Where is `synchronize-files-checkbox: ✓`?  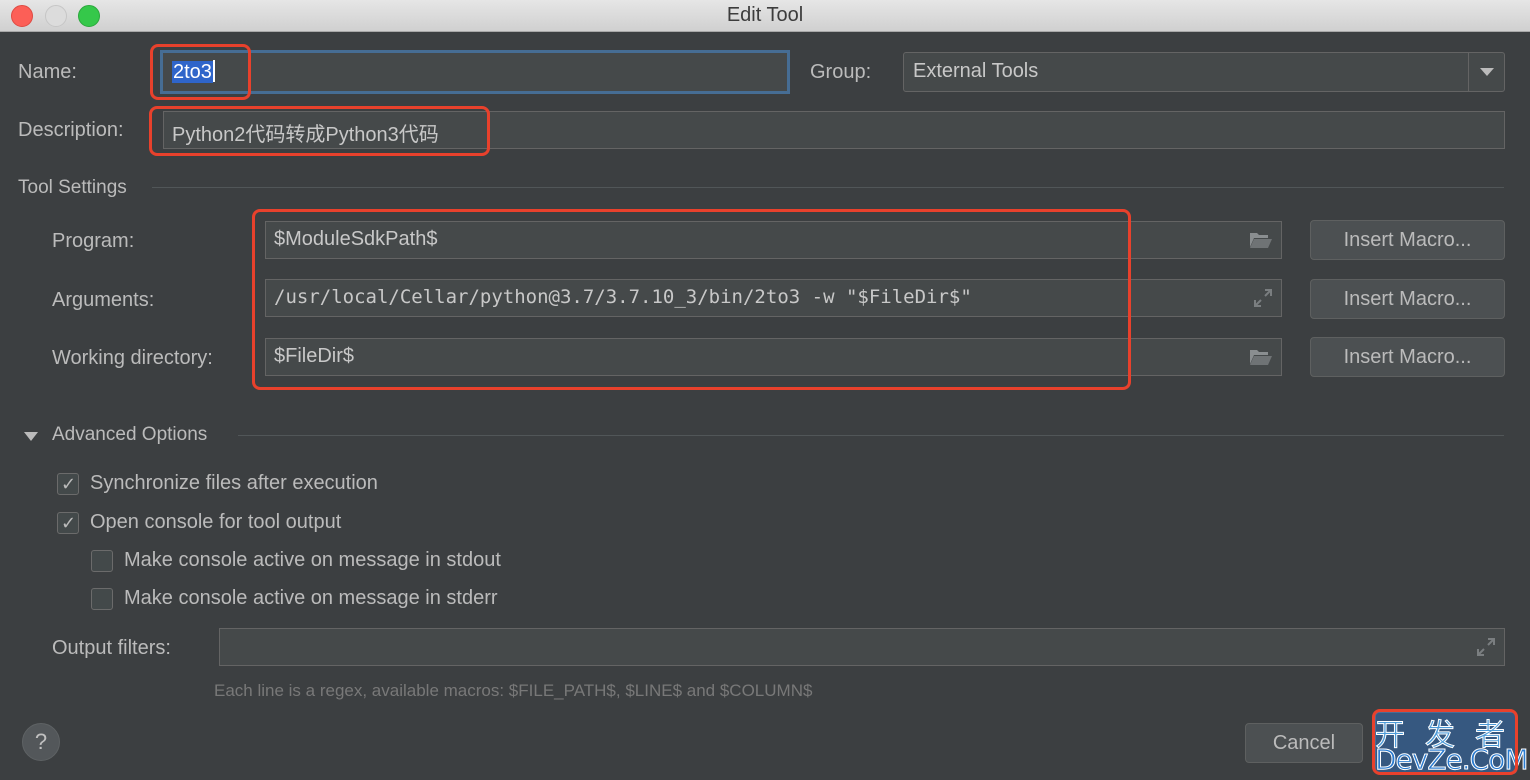
synchronize-files-checkbox: ✓ is located at coordinates (68, 484).